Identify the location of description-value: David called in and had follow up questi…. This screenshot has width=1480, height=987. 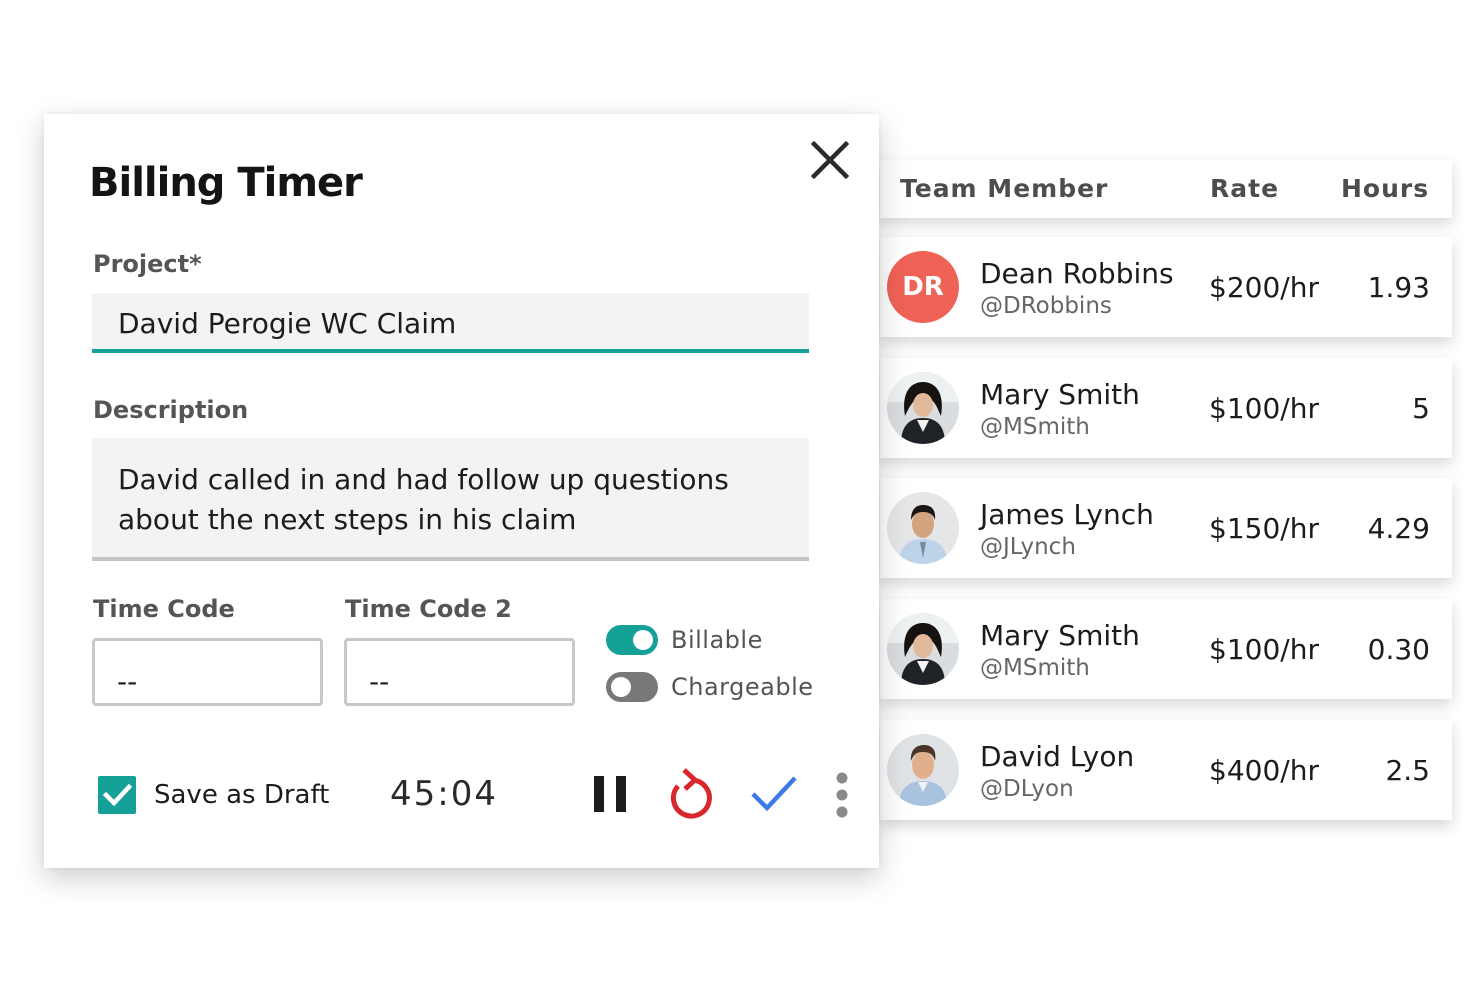
(423, 499).